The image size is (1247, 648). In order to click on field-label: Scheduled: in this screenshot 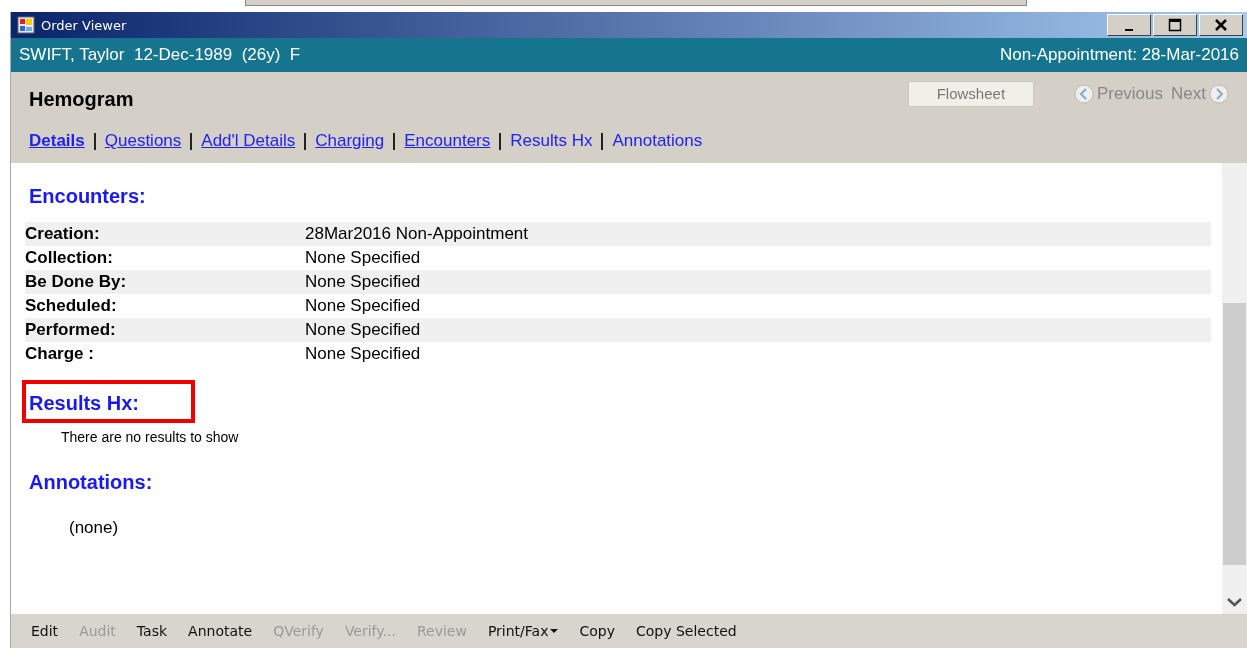, I will do `click(71, 306)`.